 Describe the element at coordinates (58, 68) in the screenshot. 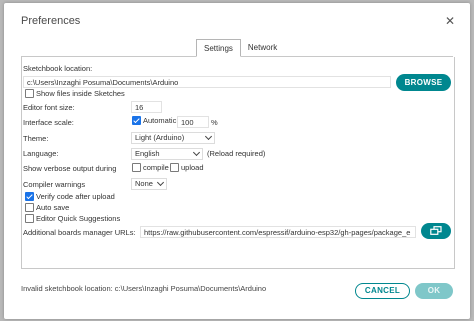

I see `sketchbook-location-label: Sketchbook location:` at that location.